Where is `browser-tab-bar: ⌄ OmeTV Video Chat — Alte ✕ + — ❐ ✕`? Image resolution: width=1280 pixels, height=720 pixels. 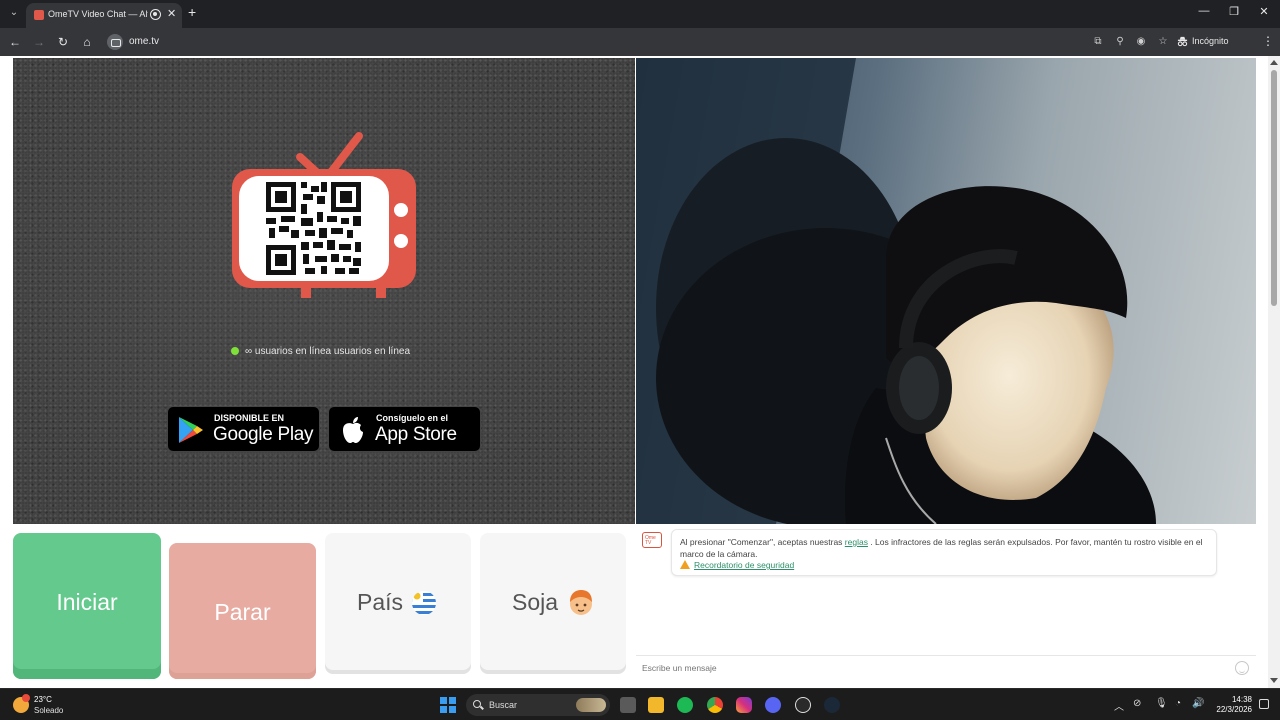
browser-tab-bar: ⌄ OmeTV Video Chat — Alte ✕ + — ❐ ✕ is located at coordinates (640, 14).